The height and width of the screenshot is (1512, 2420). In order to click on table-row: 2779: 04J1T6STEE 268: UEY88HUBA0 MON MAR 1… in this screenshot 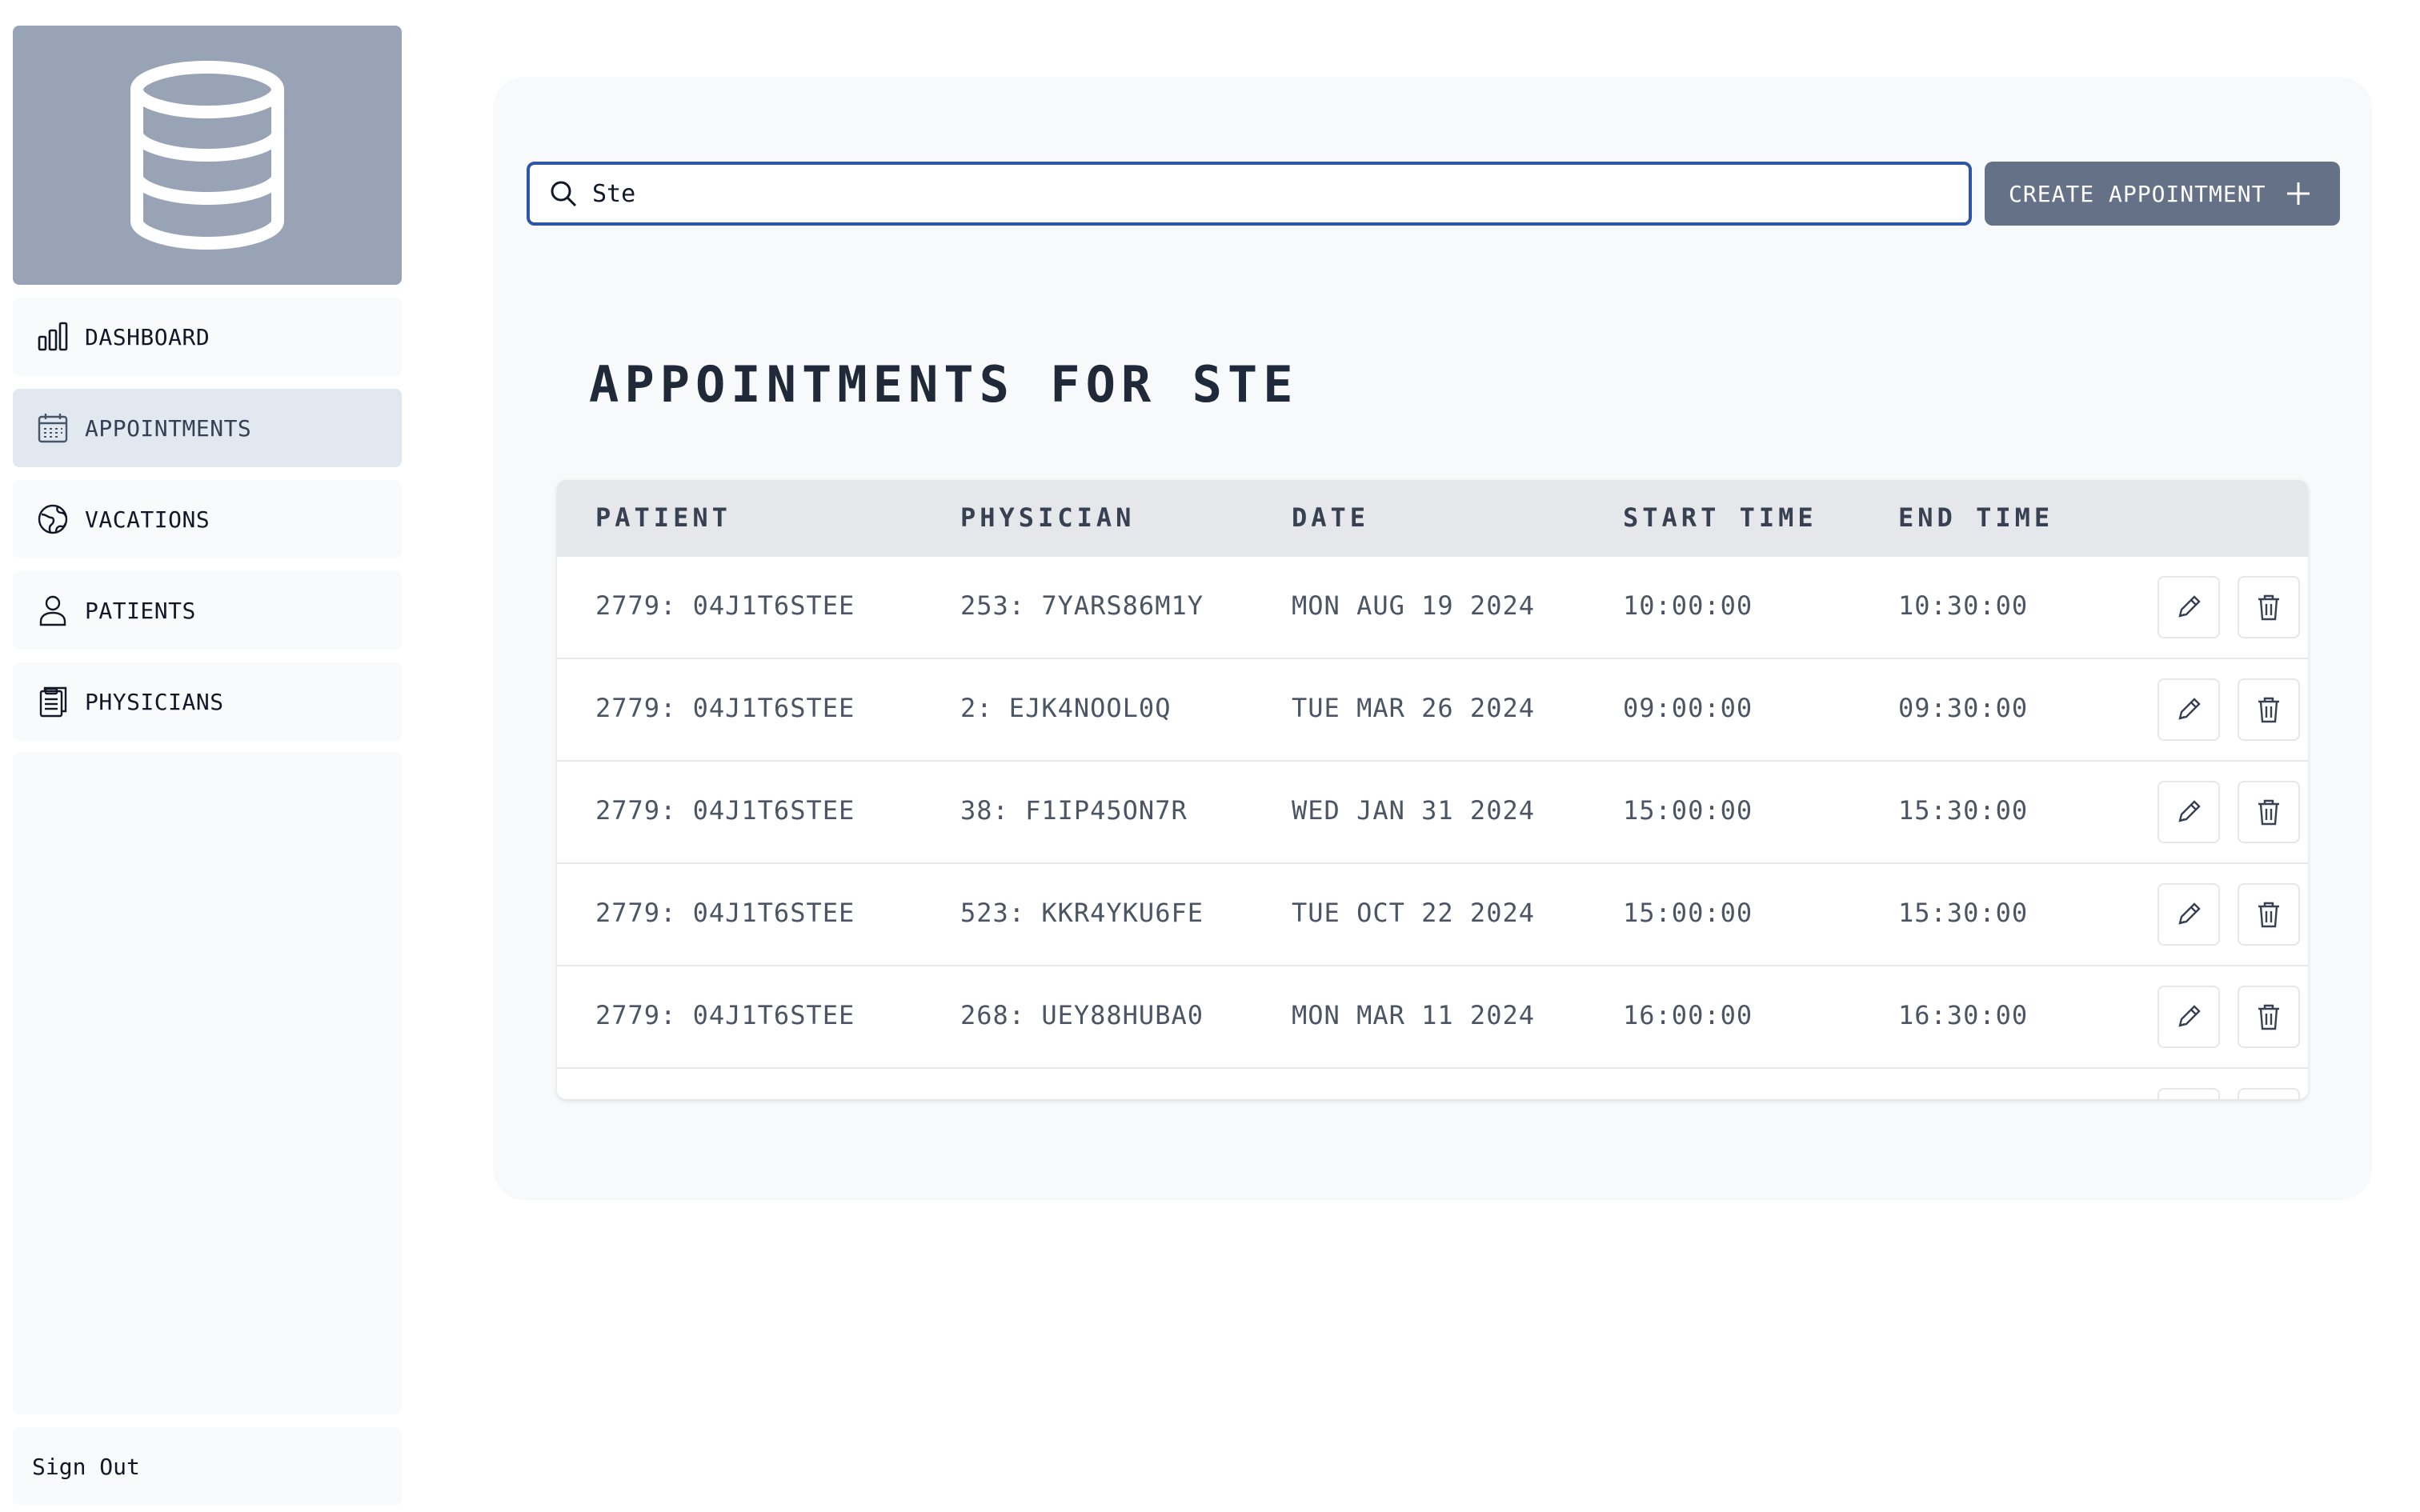, I will do `click(1432, 1017)`.